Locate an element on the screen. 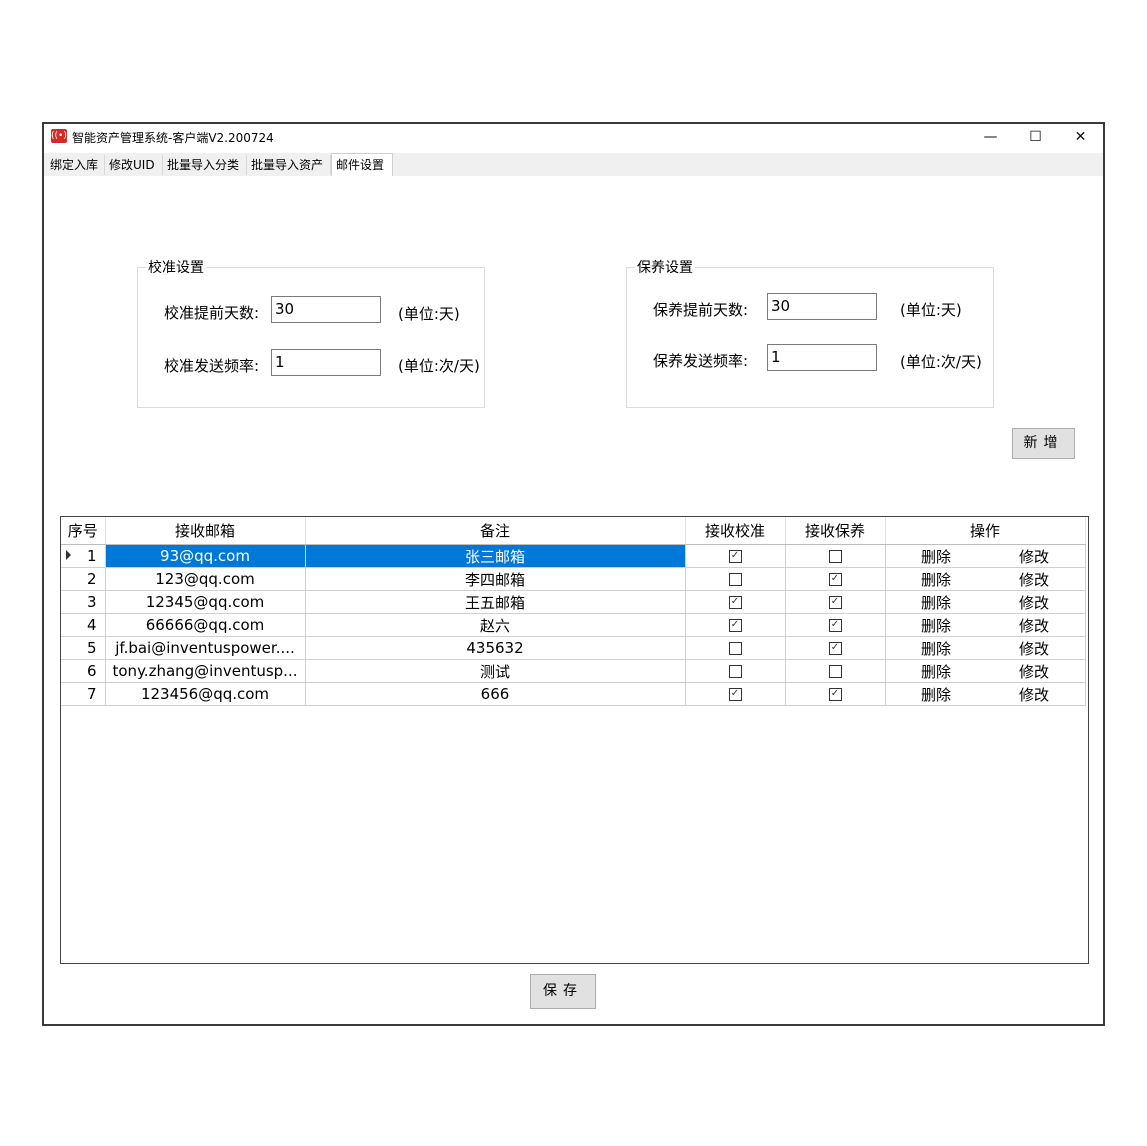  row-index-cell: 4 is located at coordinates (83, 625).